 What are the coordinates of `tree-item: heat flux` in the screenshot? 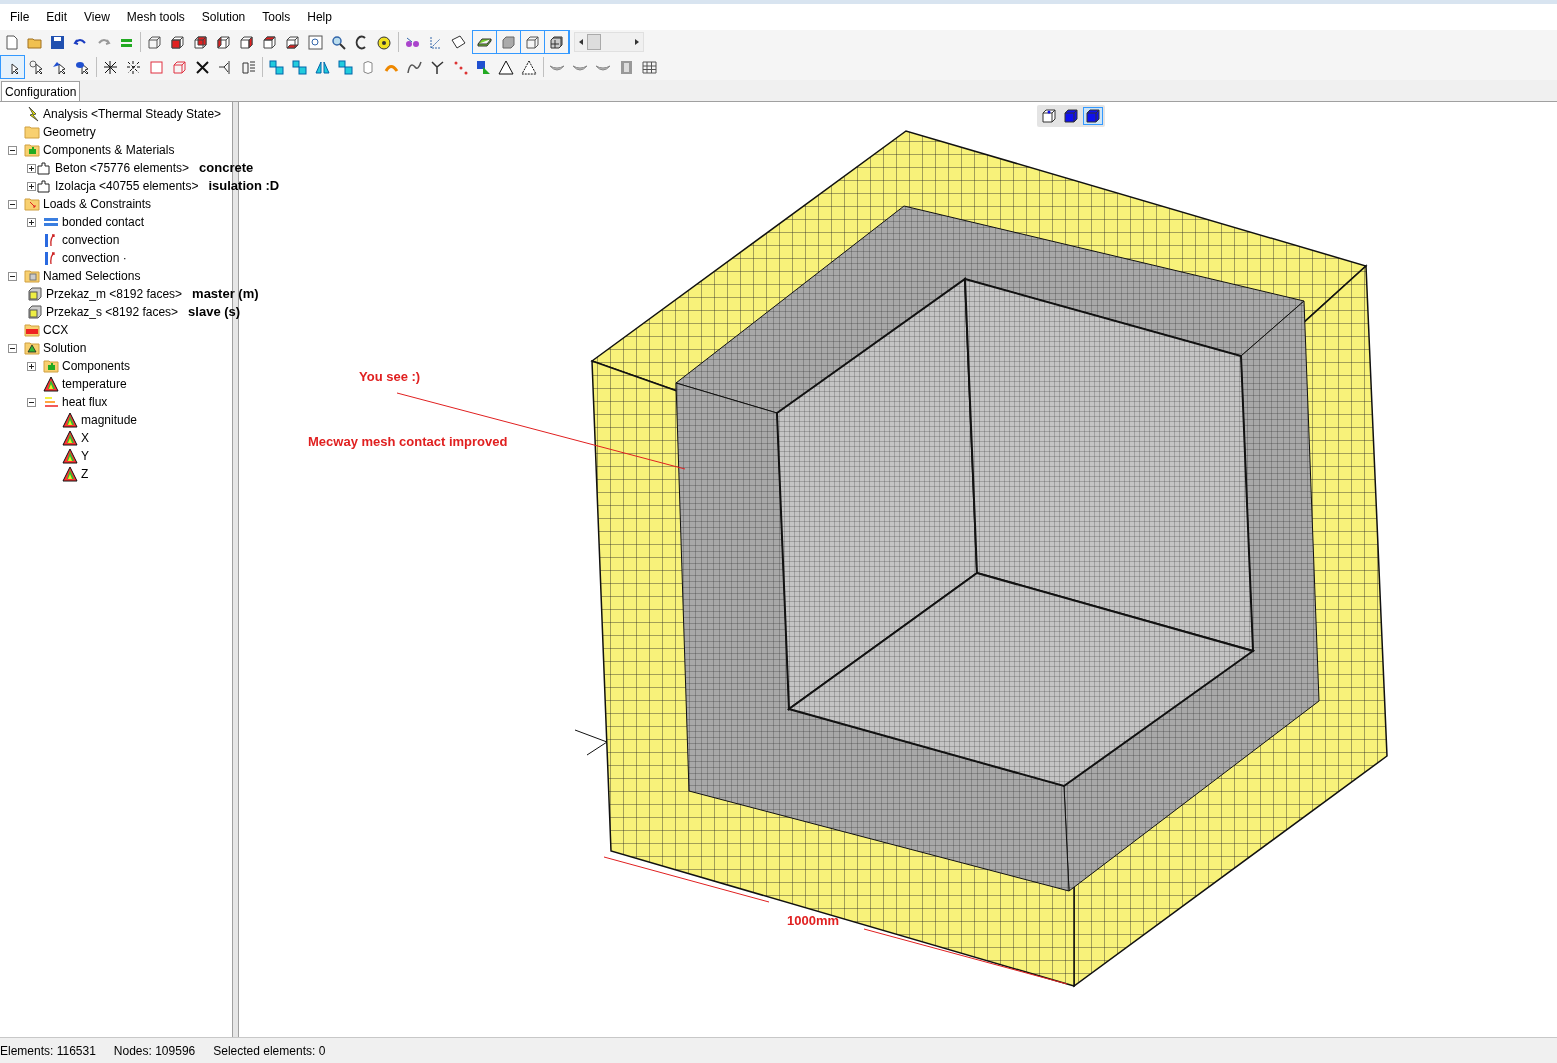 It's located at (85, 402).